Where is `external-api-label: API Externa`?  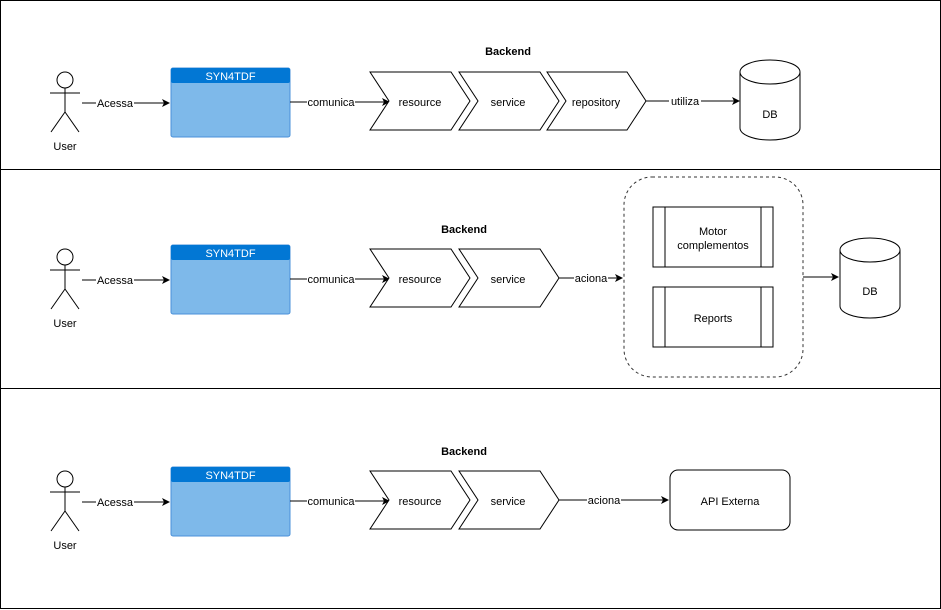
external-api-label: API Externa is located at coordinates (731, 502).